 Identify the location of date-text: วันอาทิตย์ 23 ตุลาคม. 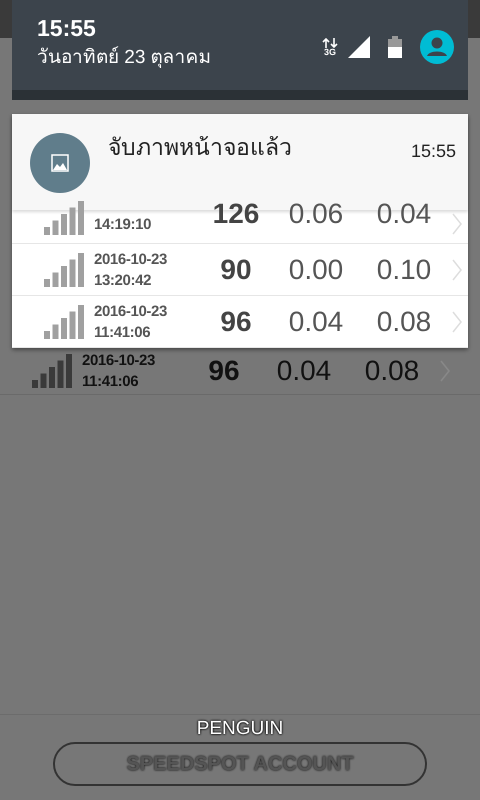
(124, 57).